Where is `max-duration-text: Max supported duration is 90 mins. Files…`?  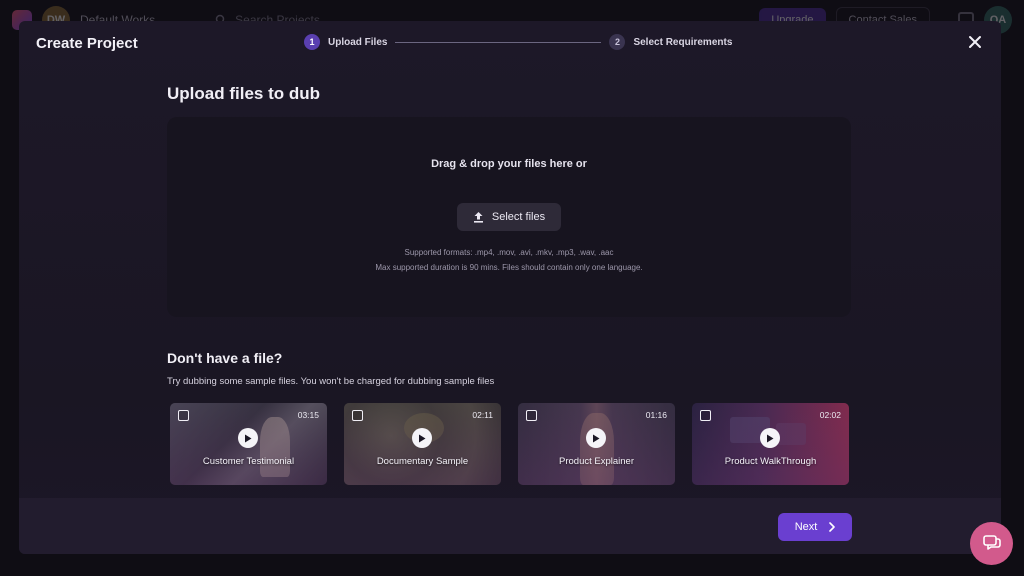
max-duration-text: Max supported duration is 90 mins. Files… is located at coordinates (509, 267).